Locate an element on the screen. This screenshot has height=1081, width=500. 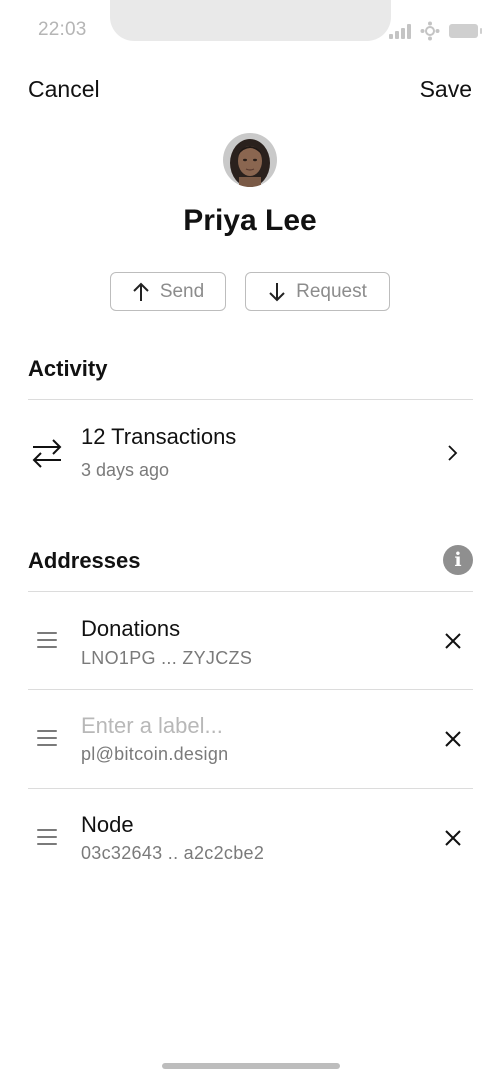
address-row: pl@bitcoin.design is located at coordinates (250, 739).